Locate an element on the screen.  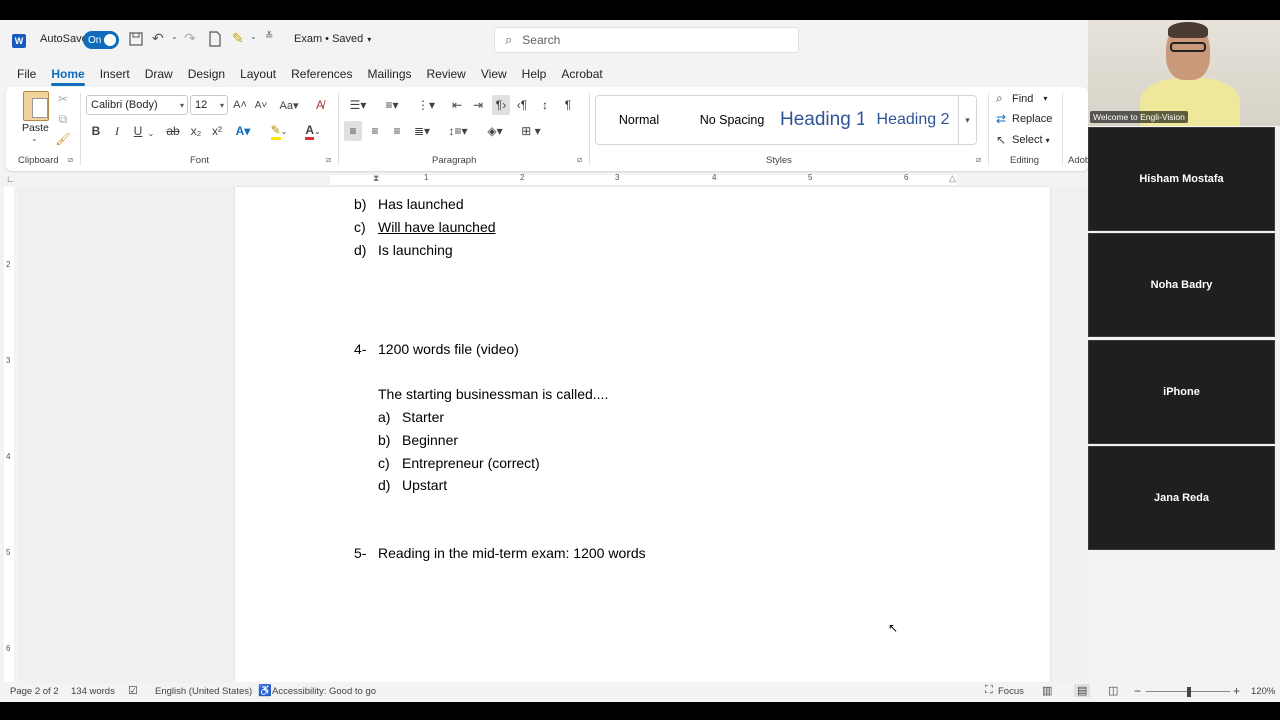
highlight-dropdown-icon: ⌄ is located at coordinates (253, 36).